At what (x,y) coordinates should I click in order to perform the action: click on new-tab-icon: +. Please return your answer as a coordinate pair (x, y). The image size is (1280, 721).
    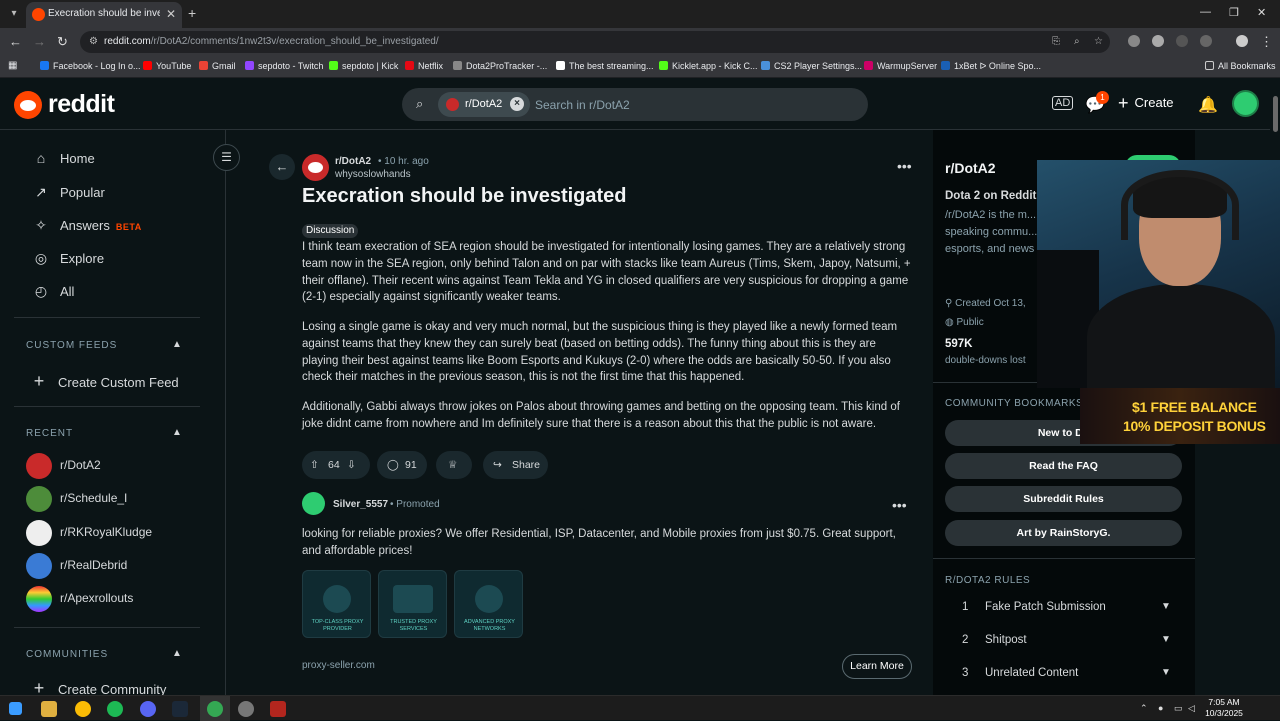
    Looking at the image, I should click on (192, 13).